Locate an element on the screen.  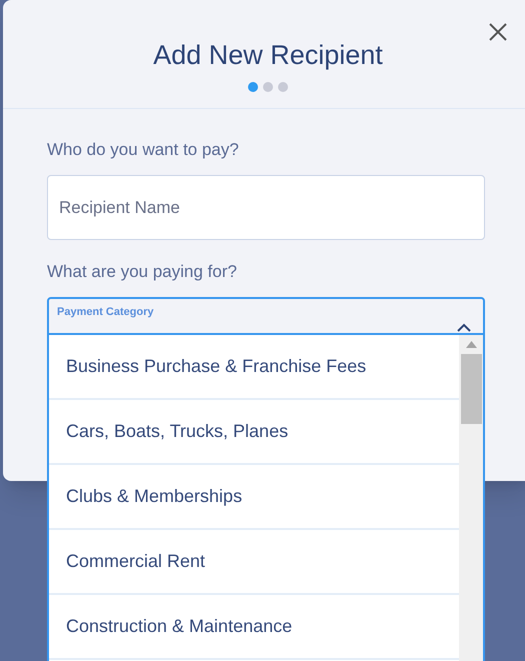
field-label: What are you paying for? is located at coordinates (142, 272).